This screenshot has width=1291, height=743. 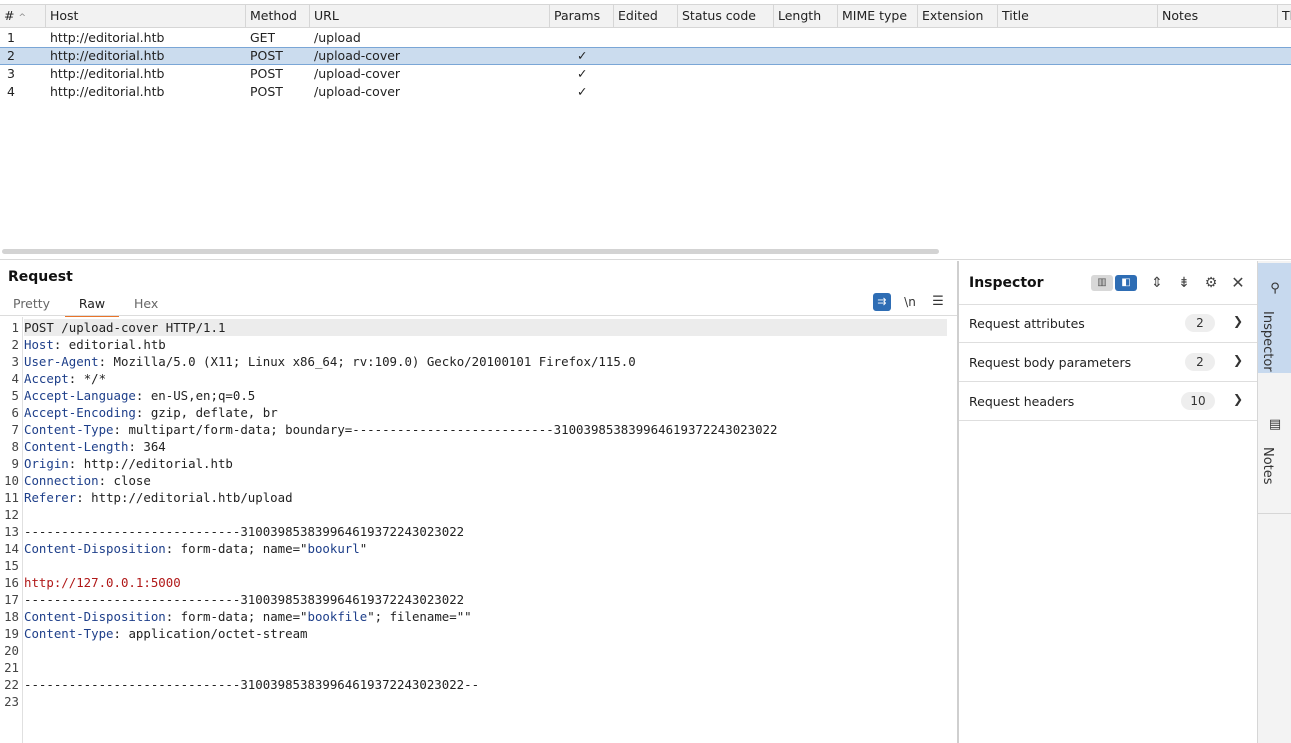 I want to click on column-header-extension: Extension, so click(x=958, y=16).